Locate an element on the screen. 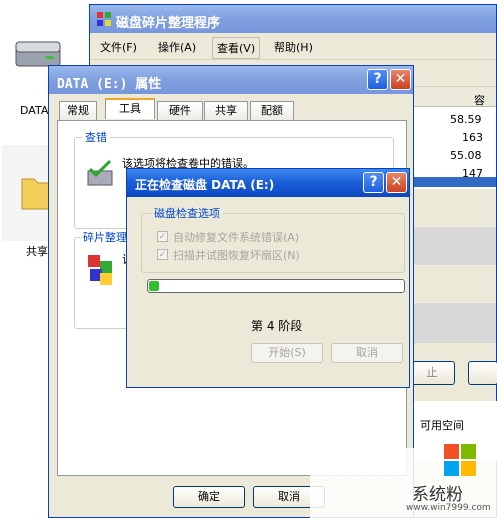 This screenshot has width=497, height=518. stop-button: 止 is located at coordinates (432, 373).